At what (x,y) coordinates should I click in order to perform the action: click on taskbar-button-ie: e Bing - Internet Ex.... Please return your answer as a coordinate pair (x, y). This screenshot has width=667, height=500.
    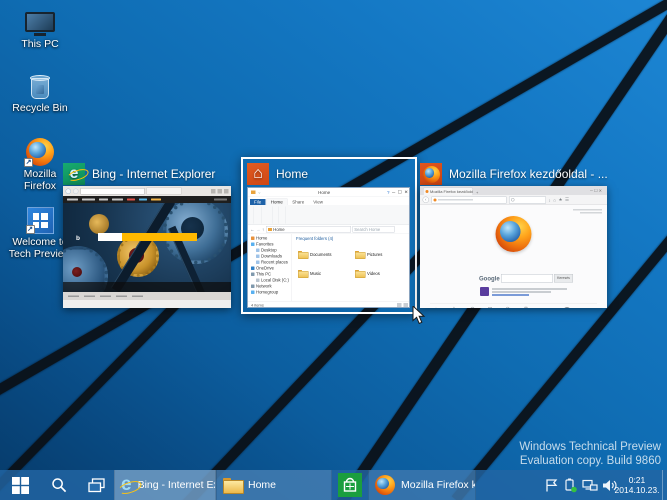
    Looking at the image, I should click on (165, 485).